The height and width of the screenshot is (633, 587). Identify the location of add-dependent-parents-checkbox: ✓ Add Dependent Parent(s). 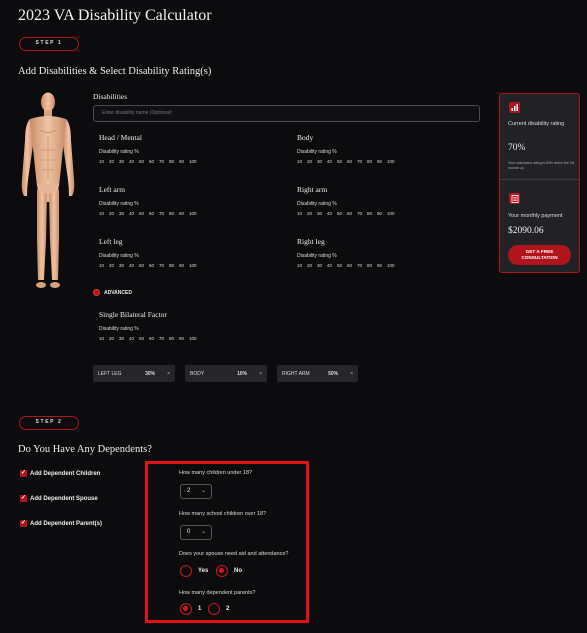
(61, 523).